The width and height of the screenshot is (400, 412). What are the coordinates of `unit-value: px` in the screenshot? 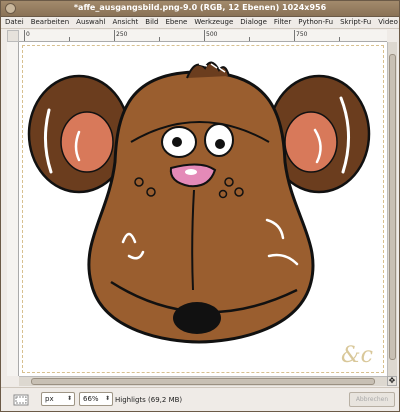 It's located at (49, 399).